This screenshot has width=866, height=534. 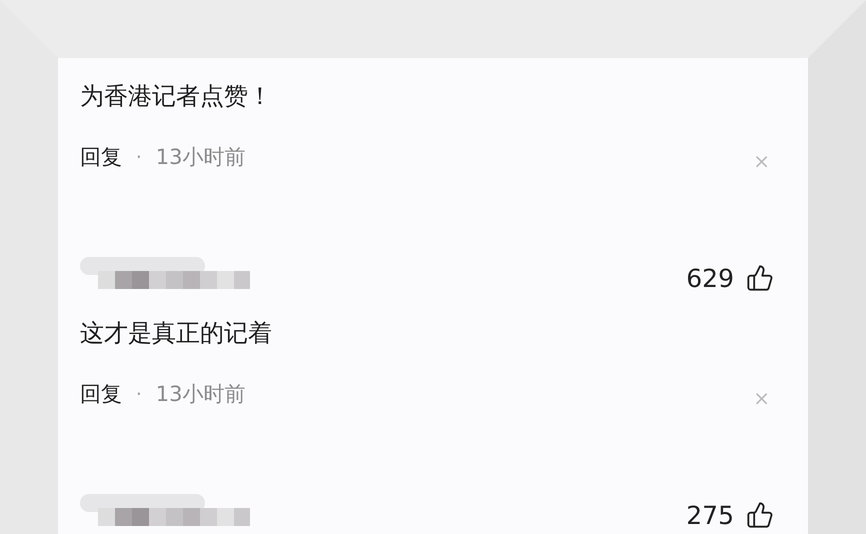 What do you see at coordinates (730, 515) in the screenshot?
I see `like-button: 275` at bounding box center [730, 515].